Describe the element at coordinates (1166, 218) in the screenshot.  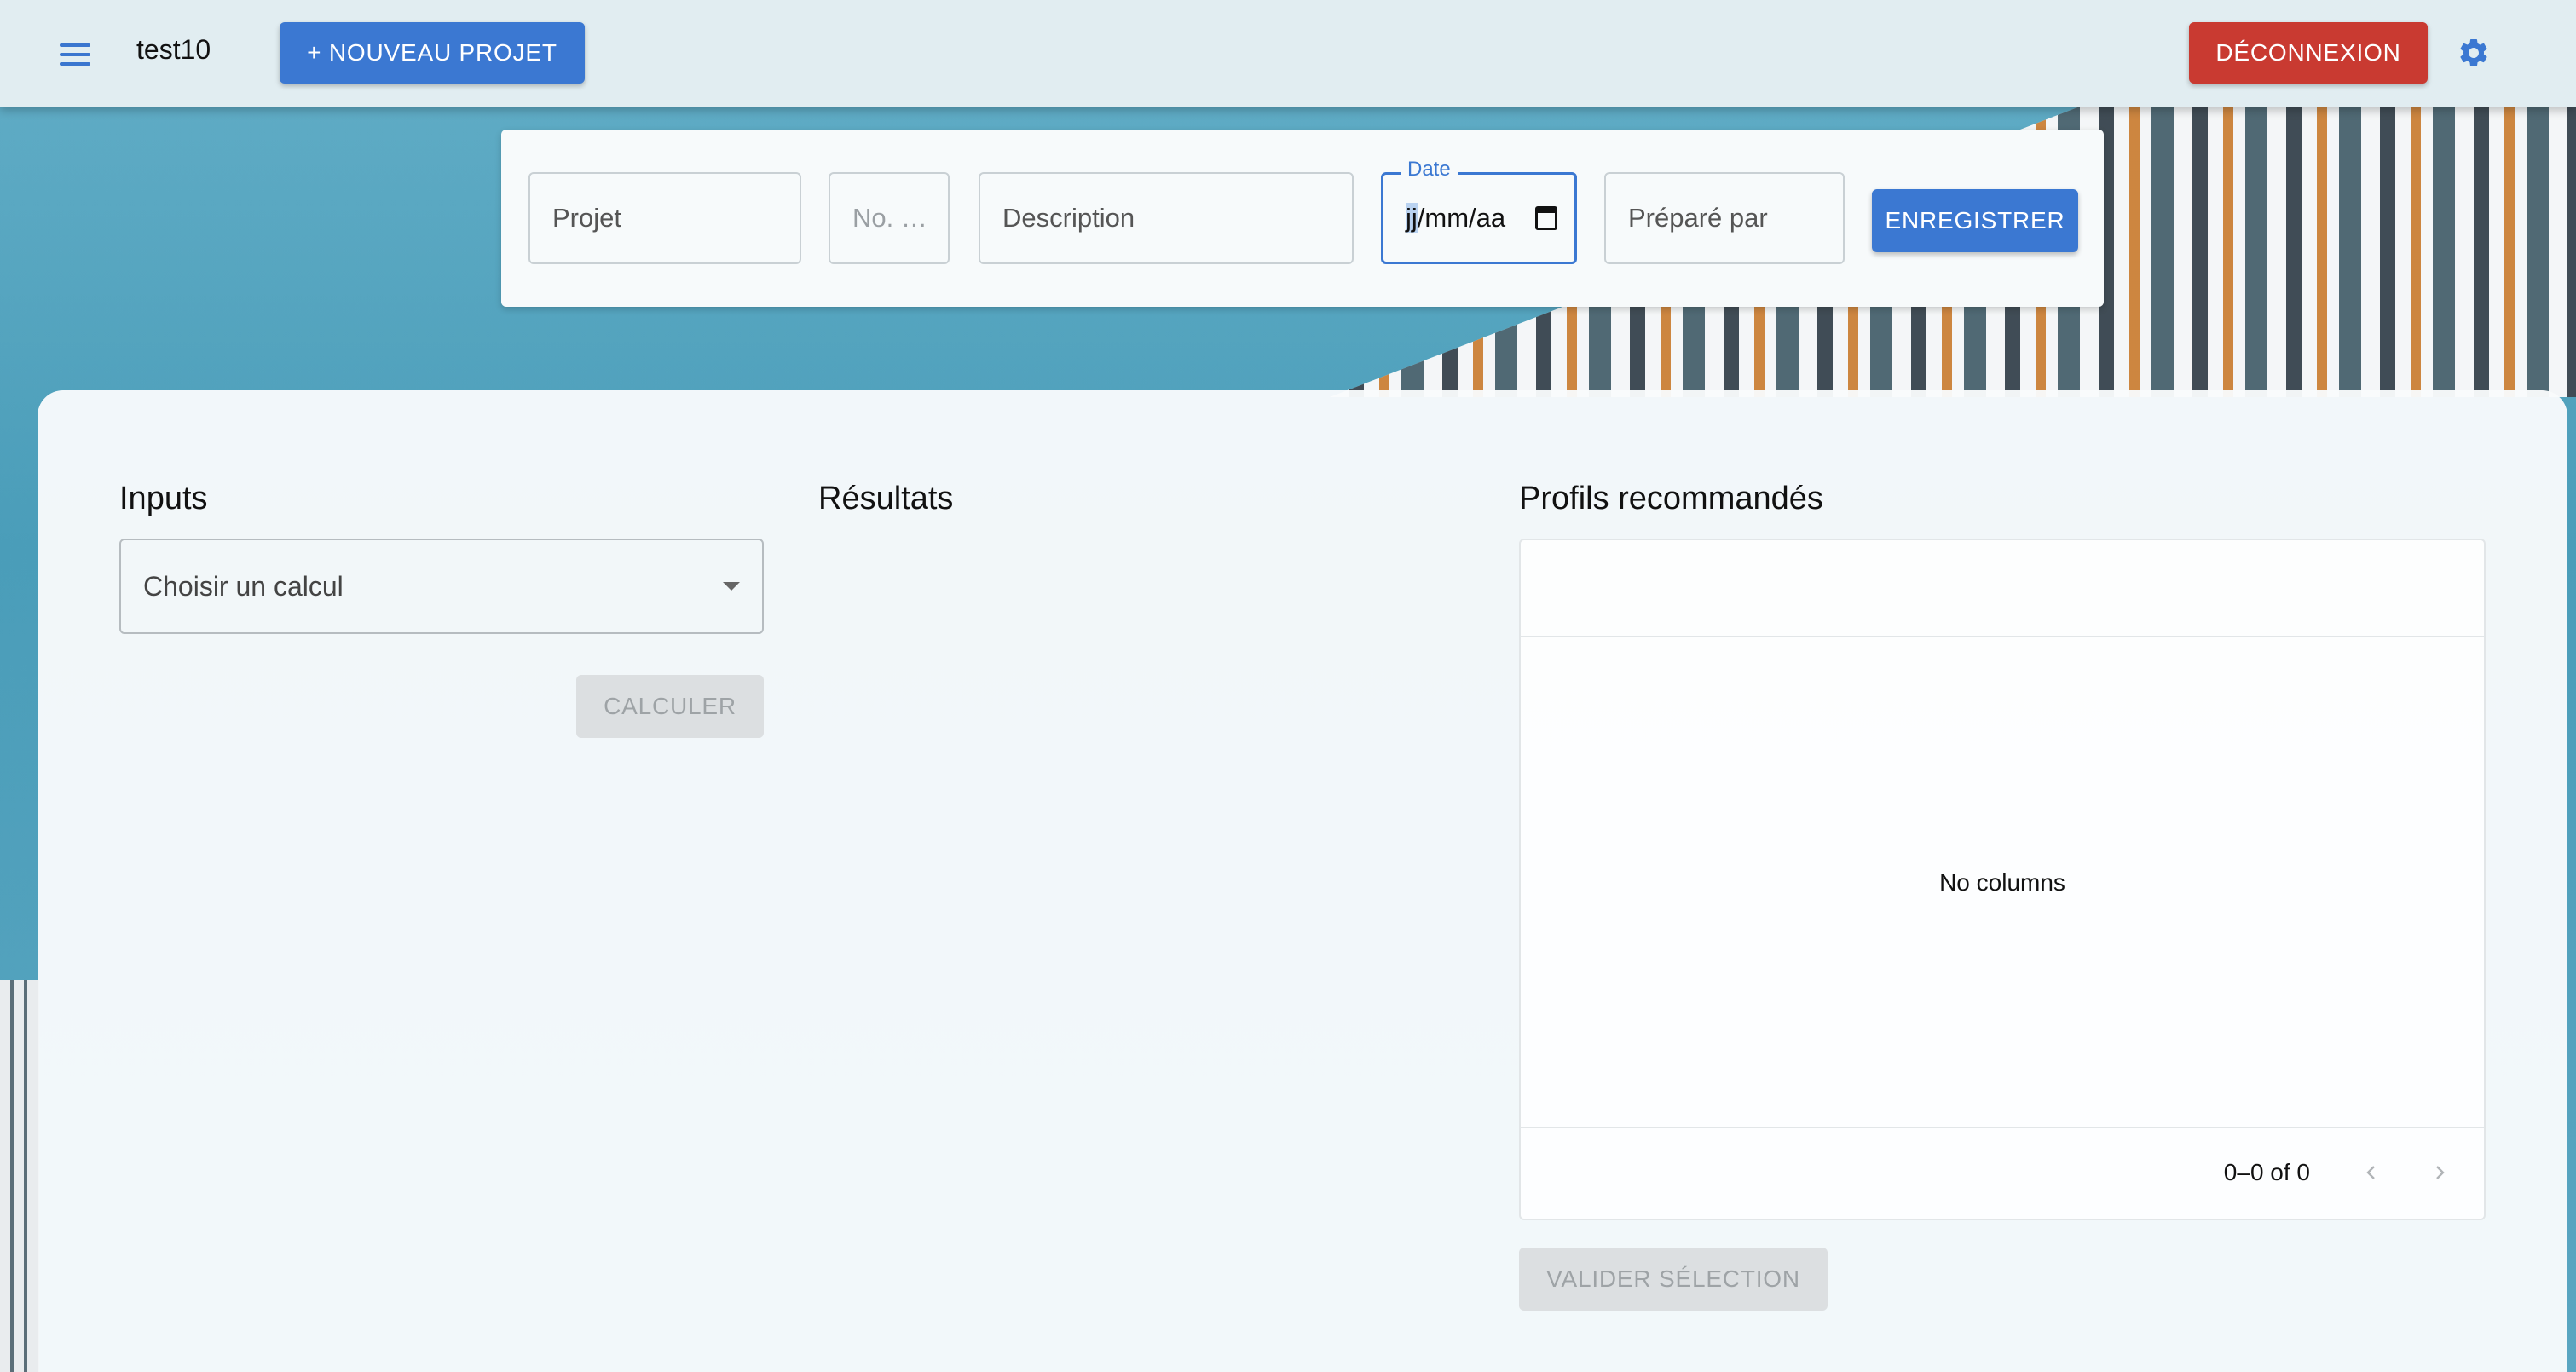
I see `description-field: Description` at that location.